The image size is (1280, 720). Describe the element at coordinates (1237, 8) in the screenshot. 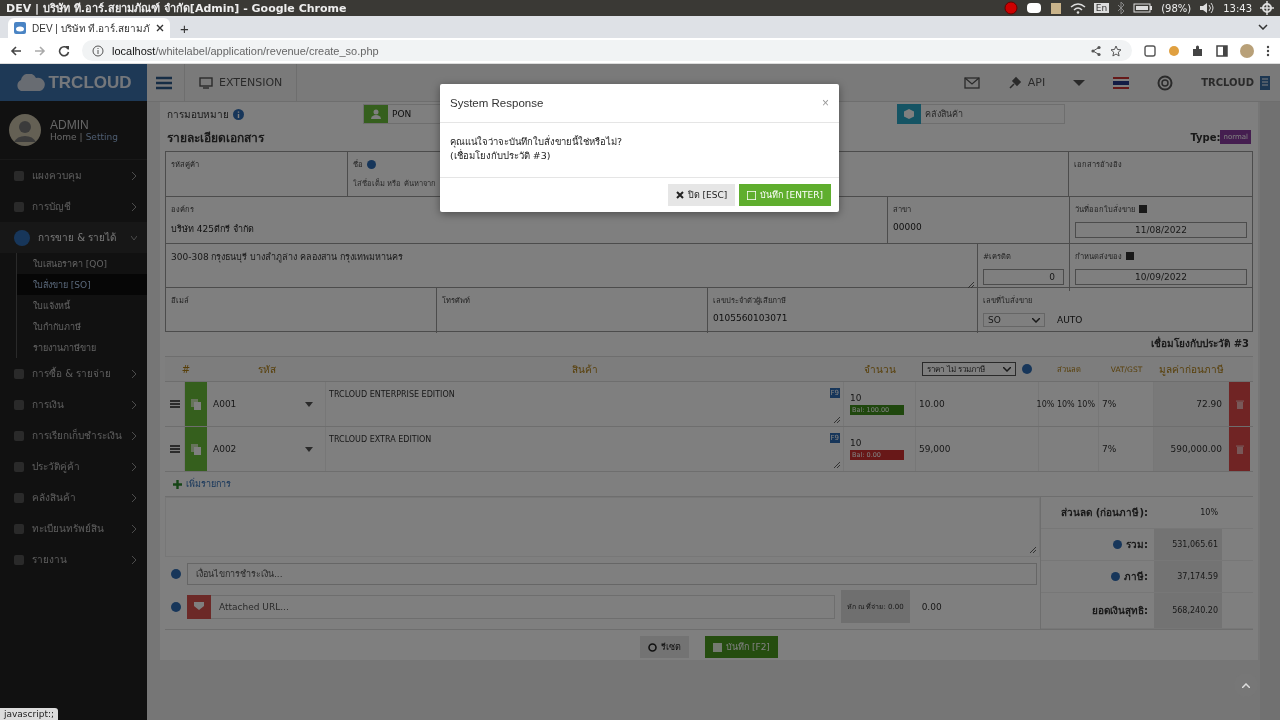

I see `clock: 13:43` at that location.